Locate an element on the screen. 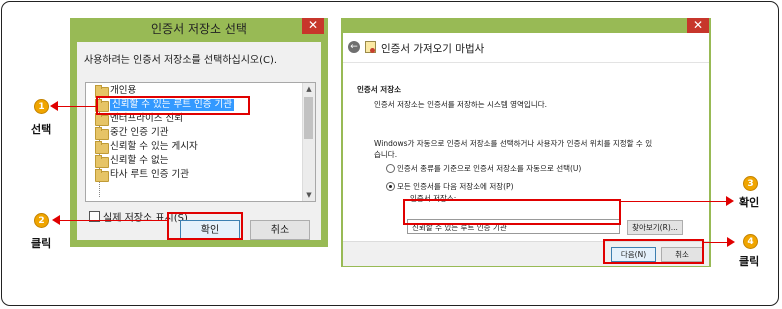  radio-manual-label: 모든 인증서를 다음 저장소에 저장(P) is located at coordinates (455, 186).